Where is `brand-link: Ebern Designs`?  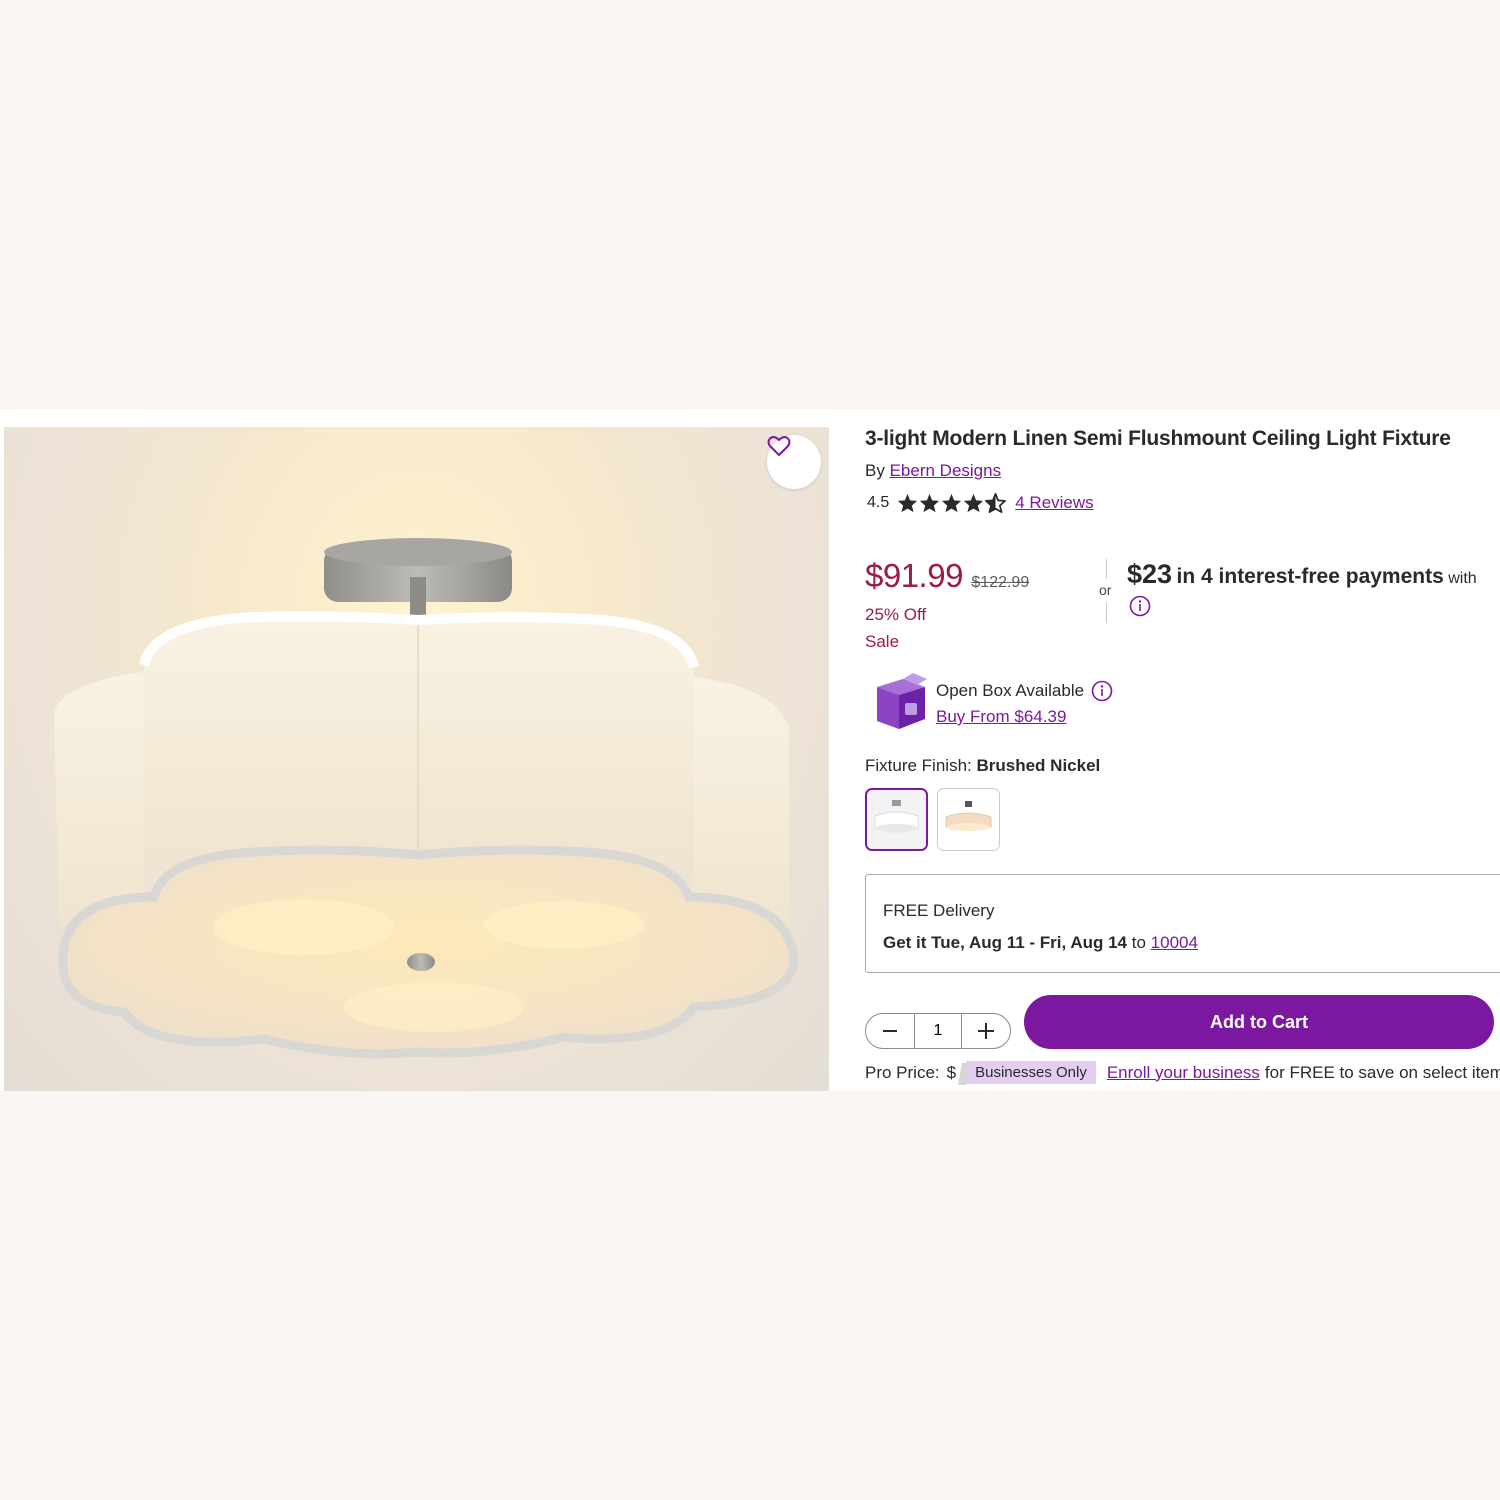 brand-link: Ebern Designs is located at coordinates (946, 470).